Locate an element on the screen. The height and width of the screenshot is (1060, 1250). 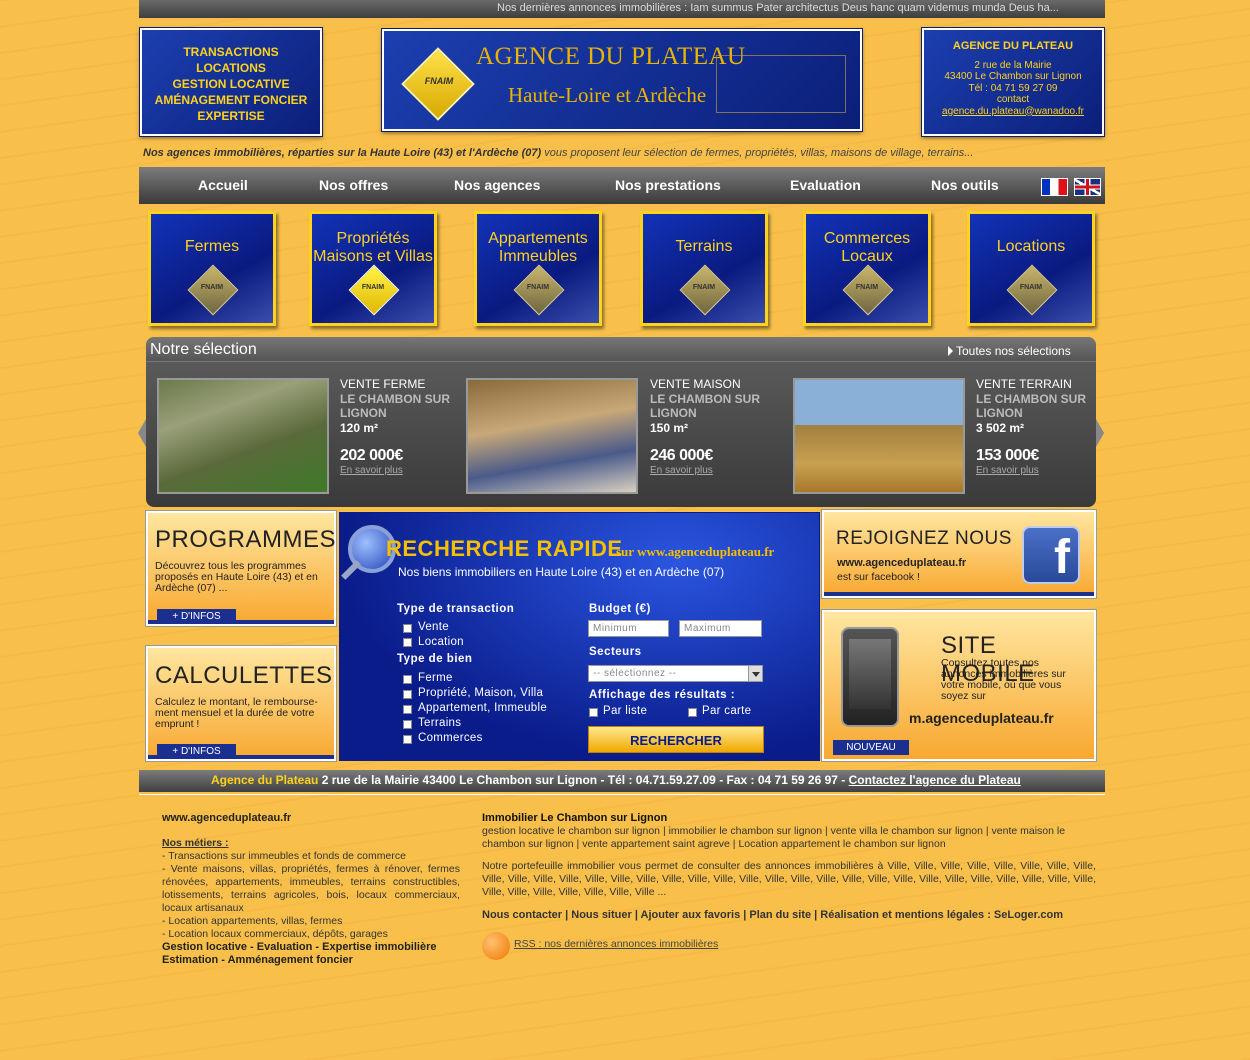
carousel-next-arrow-icon is located at coordinates (1100, 433).